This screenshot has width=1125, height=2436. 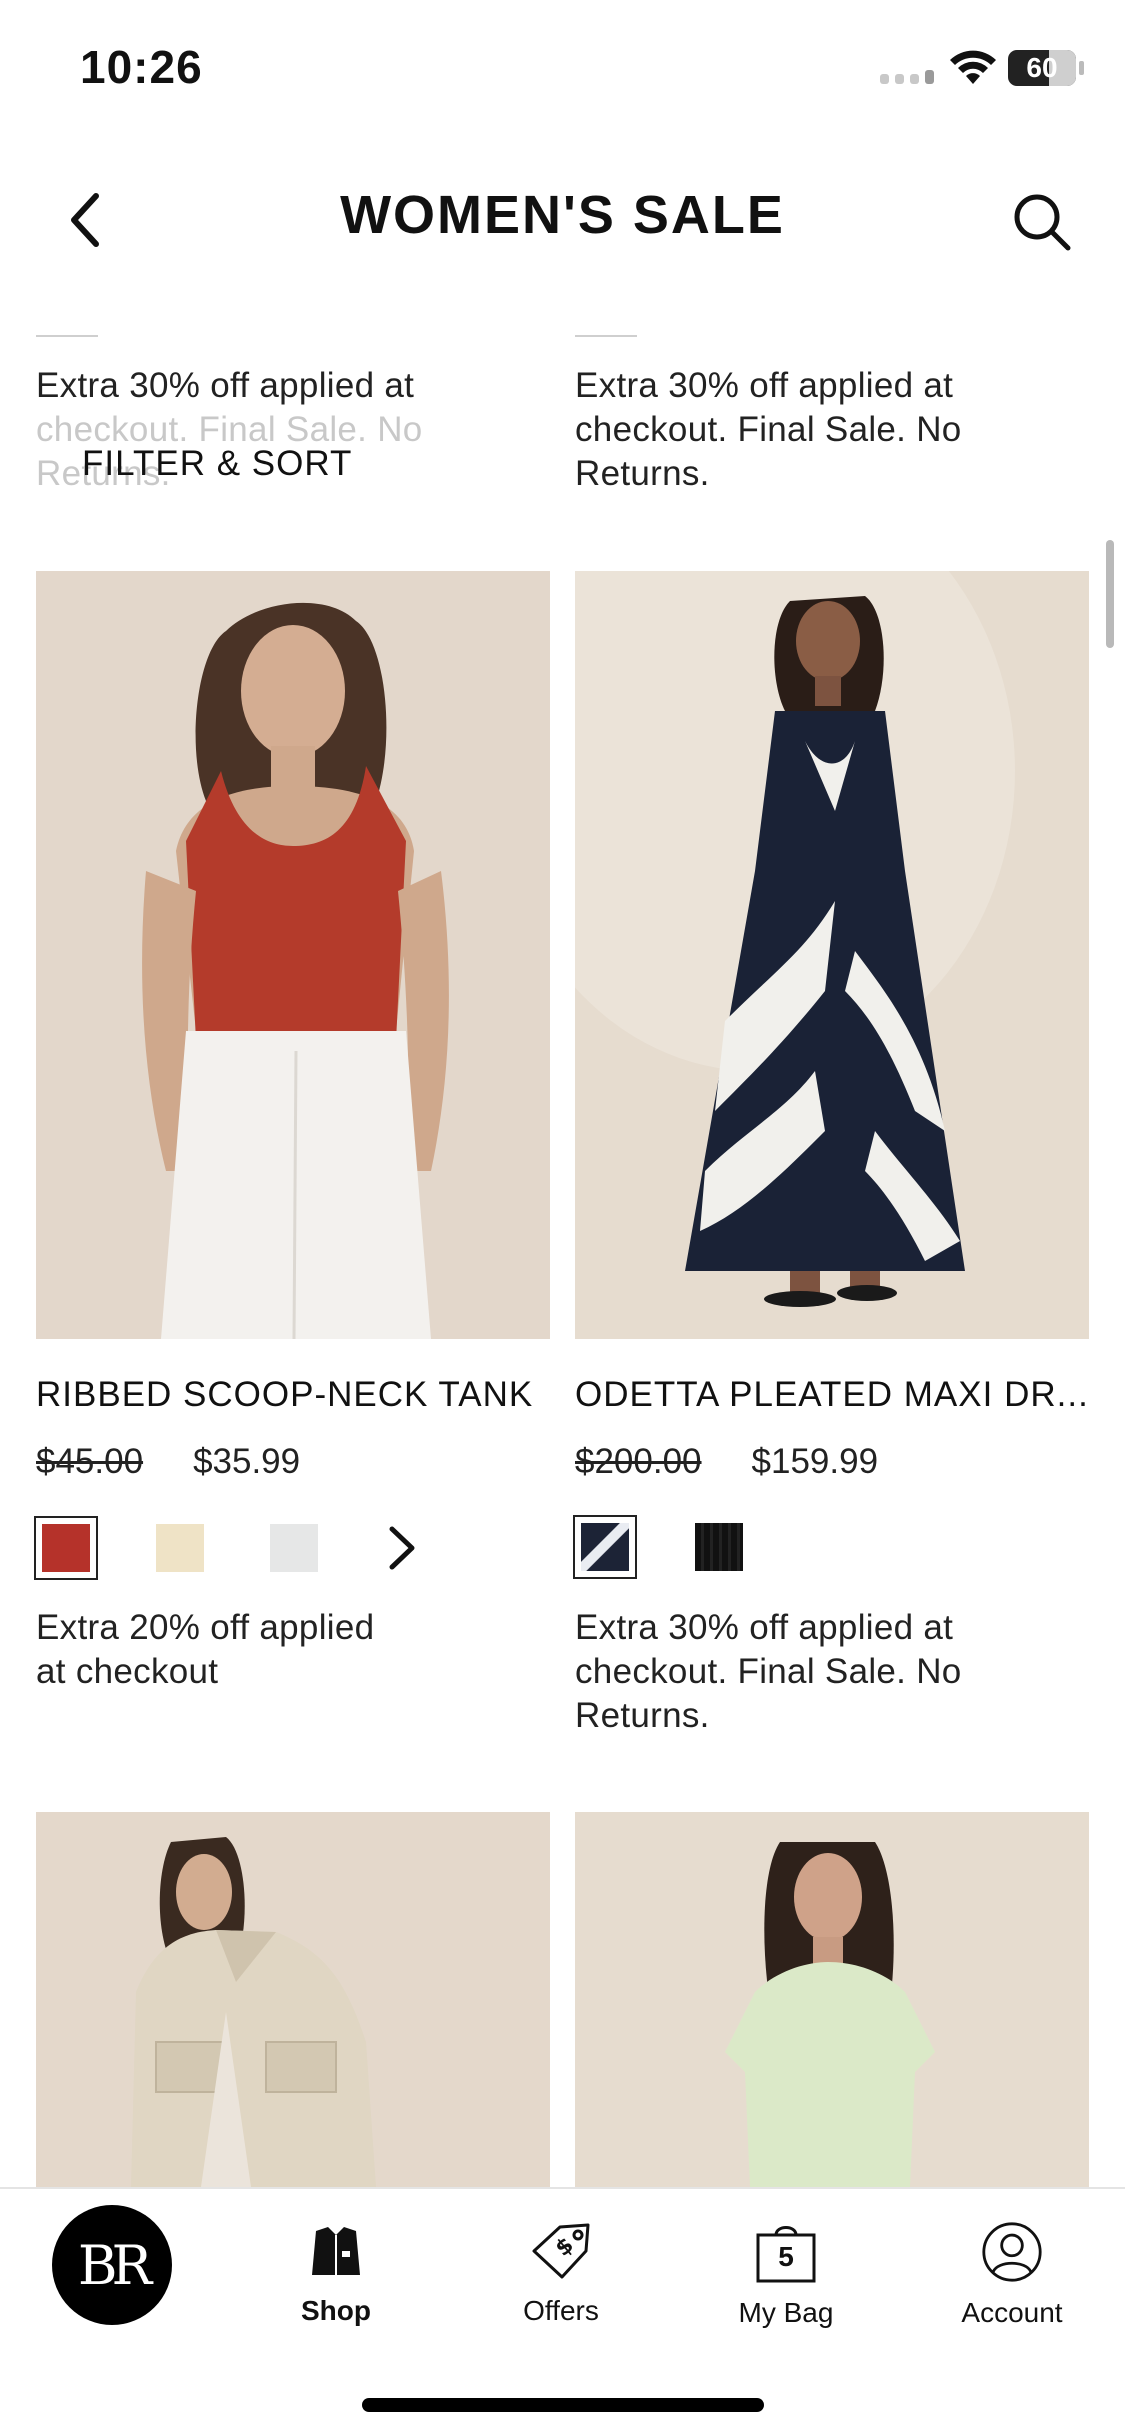 I want to click on chevron-right-icon, so click(x=402, y=1548).